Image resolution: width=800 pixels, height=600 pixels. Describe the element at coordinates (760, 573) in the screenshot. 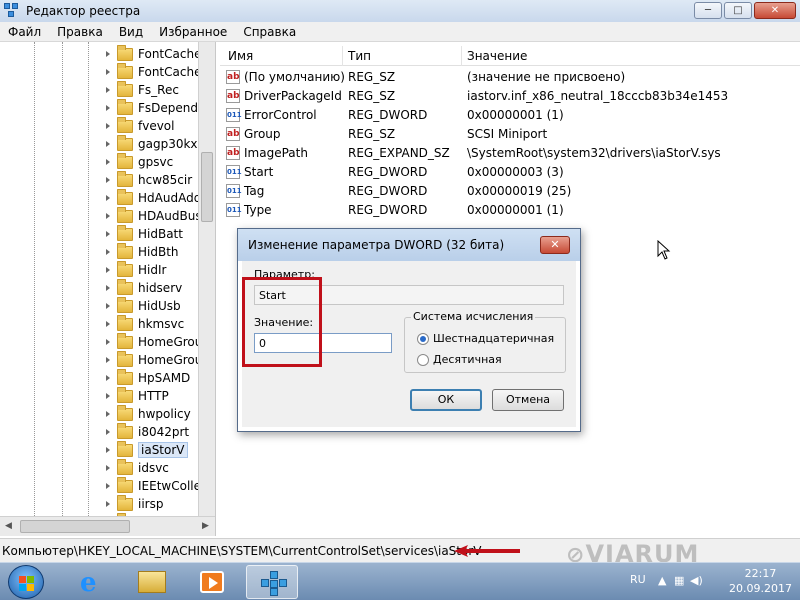

I see `clock-time: 22:17` at that location.